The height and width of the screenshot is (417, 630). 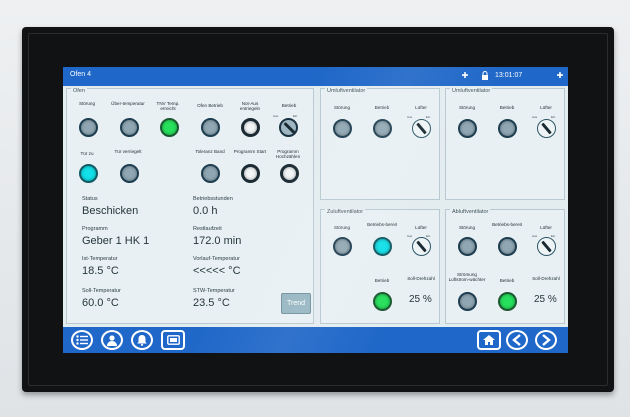 What do you see at coordinates (95, 229) in the screenshot?
I see `programm-label: Programm` at bounding box center [95, 229].